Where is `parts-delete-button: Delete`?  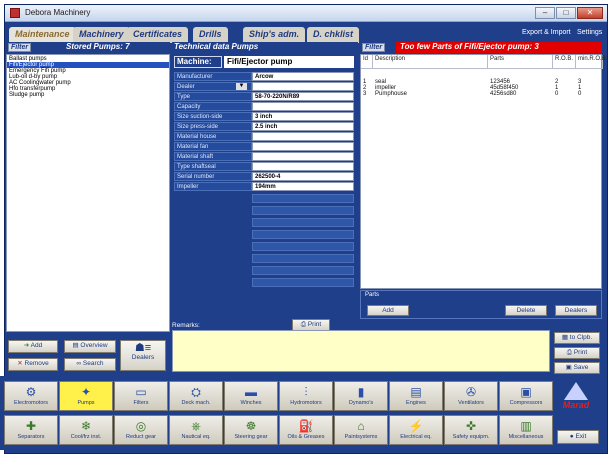 parts-delete-button: Delete is located at coordinates (526, 310).